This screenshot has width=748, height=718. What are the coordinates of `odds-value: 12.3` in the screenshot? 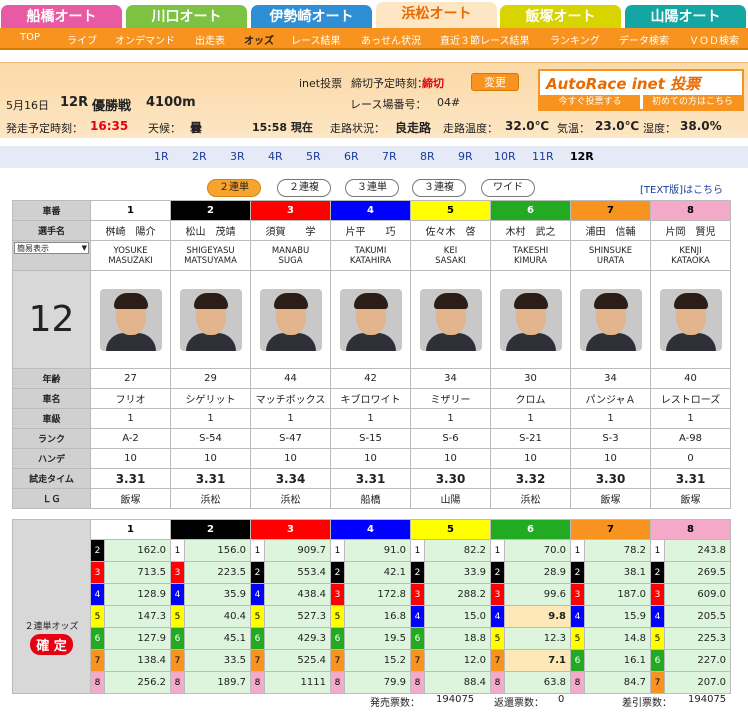 It's located at (537, 638).